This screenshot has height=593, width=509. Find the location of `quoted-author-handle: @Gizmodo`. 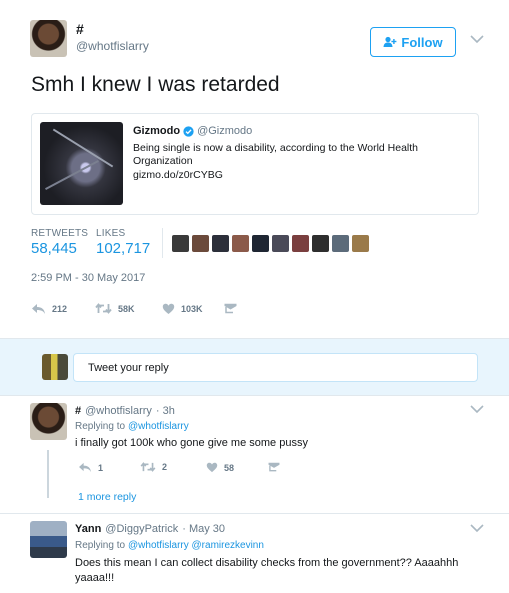

quoted-author-handle: @Gizmodo is located at coordinates (224, 131).